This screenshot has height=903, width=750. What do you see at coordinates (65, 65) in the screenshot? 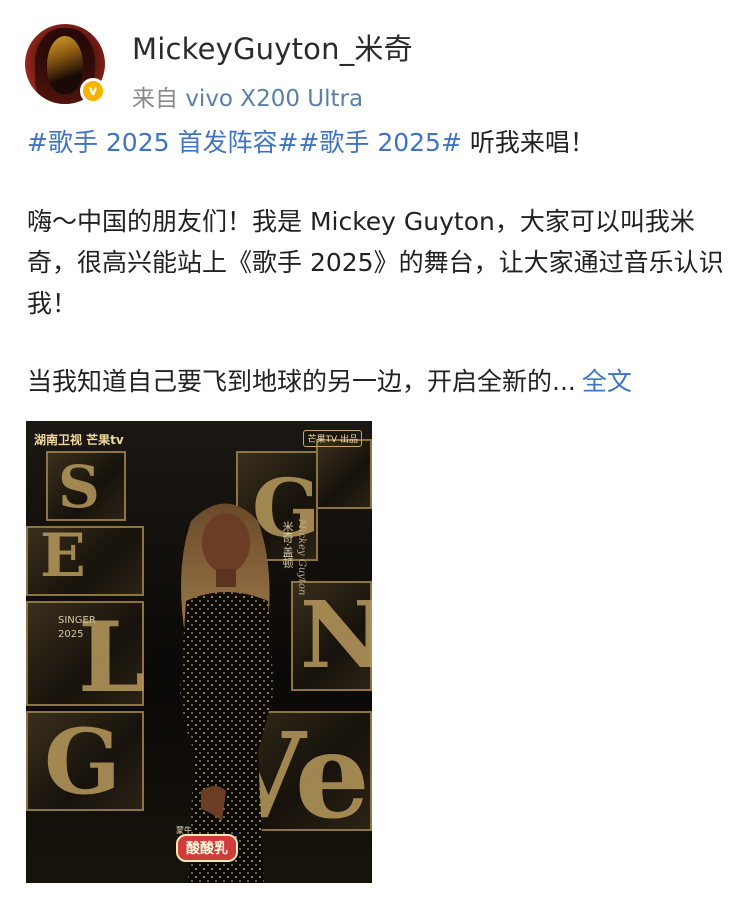
I see `avatar-face` at bounding box center [65, 65].